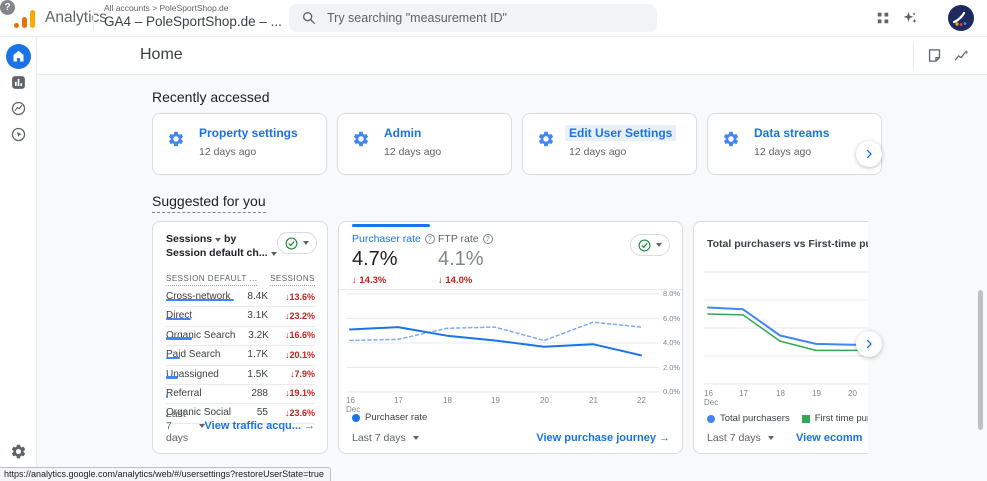  I want to click on metric-selector: Sessions, so click(189, 239).